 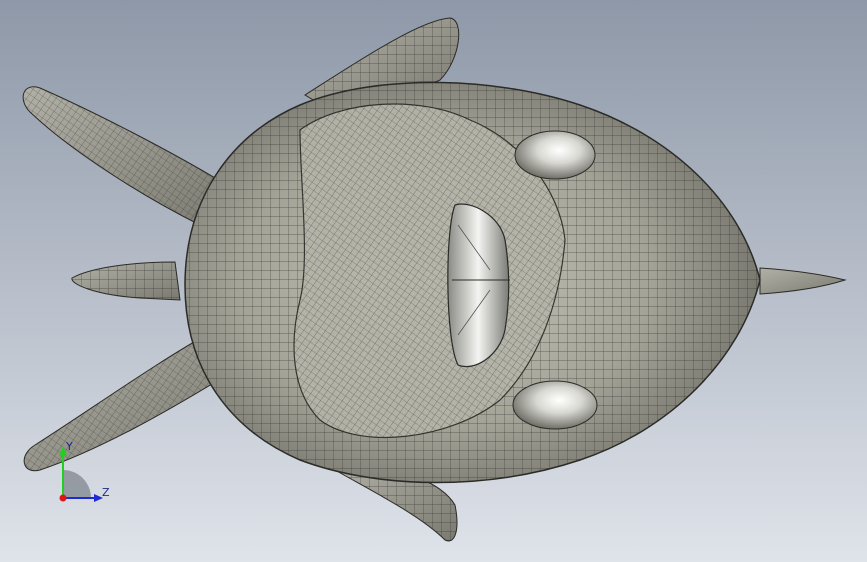 What do you see at coordinates (63, 498) in the screenshot?
I see `triad-x-axis` at bounding box center [63, 498].